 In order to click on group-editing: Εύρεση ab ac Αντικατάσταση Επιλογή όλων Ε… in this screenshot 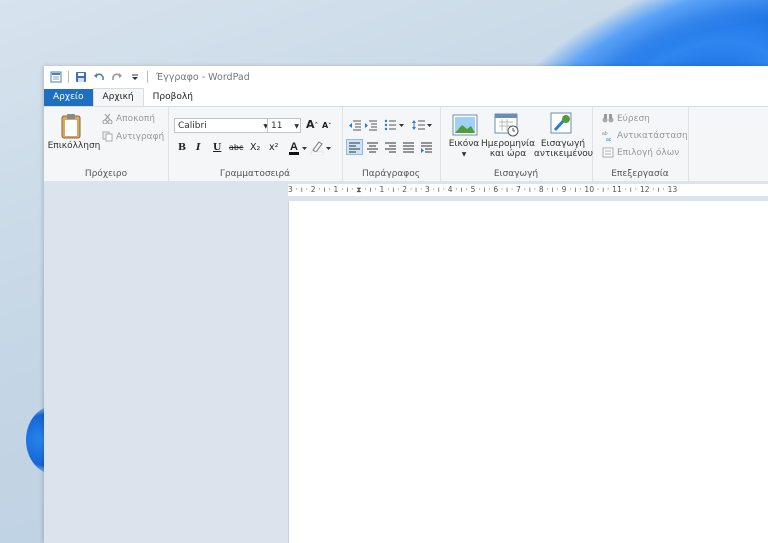, I will do `click(640, 144)`.